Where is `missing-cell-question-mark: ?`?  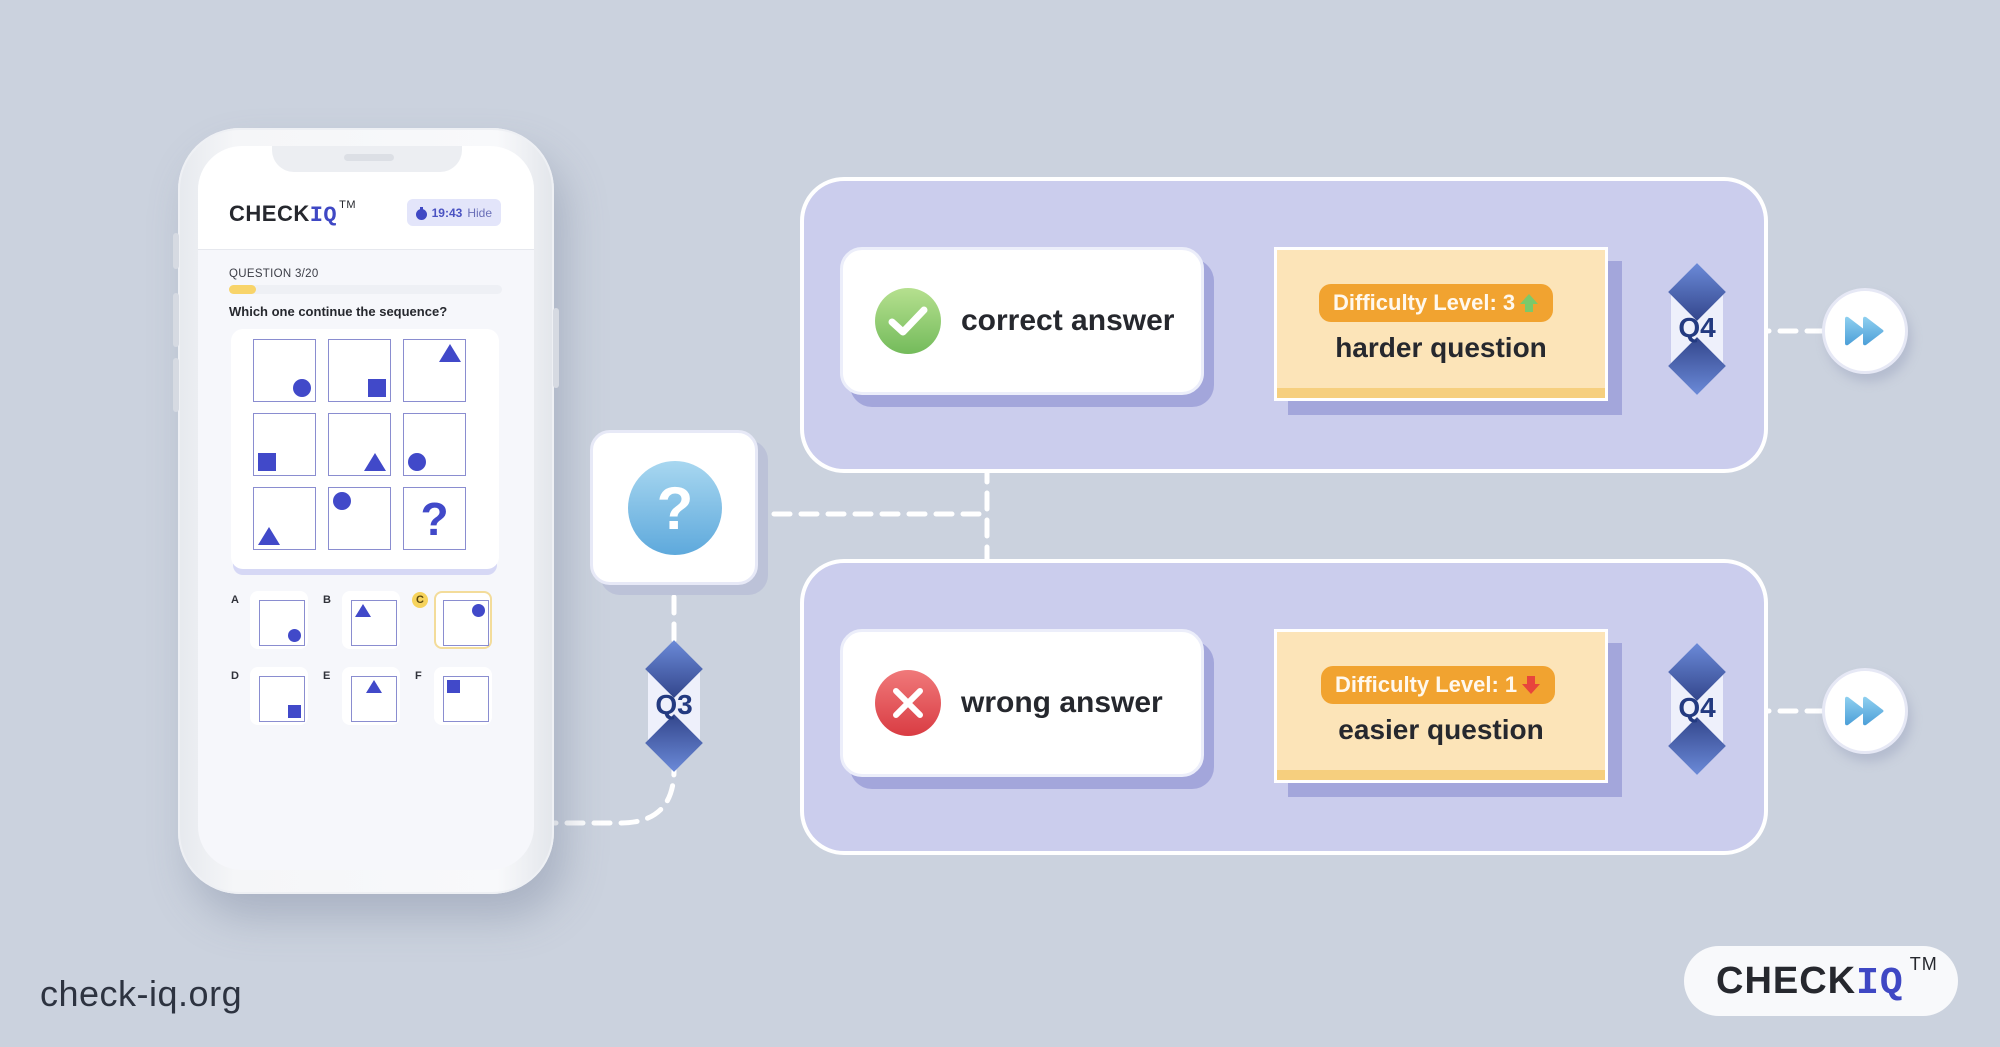
missing-cell-question-mark: ? is located at coordinates (434, 518).